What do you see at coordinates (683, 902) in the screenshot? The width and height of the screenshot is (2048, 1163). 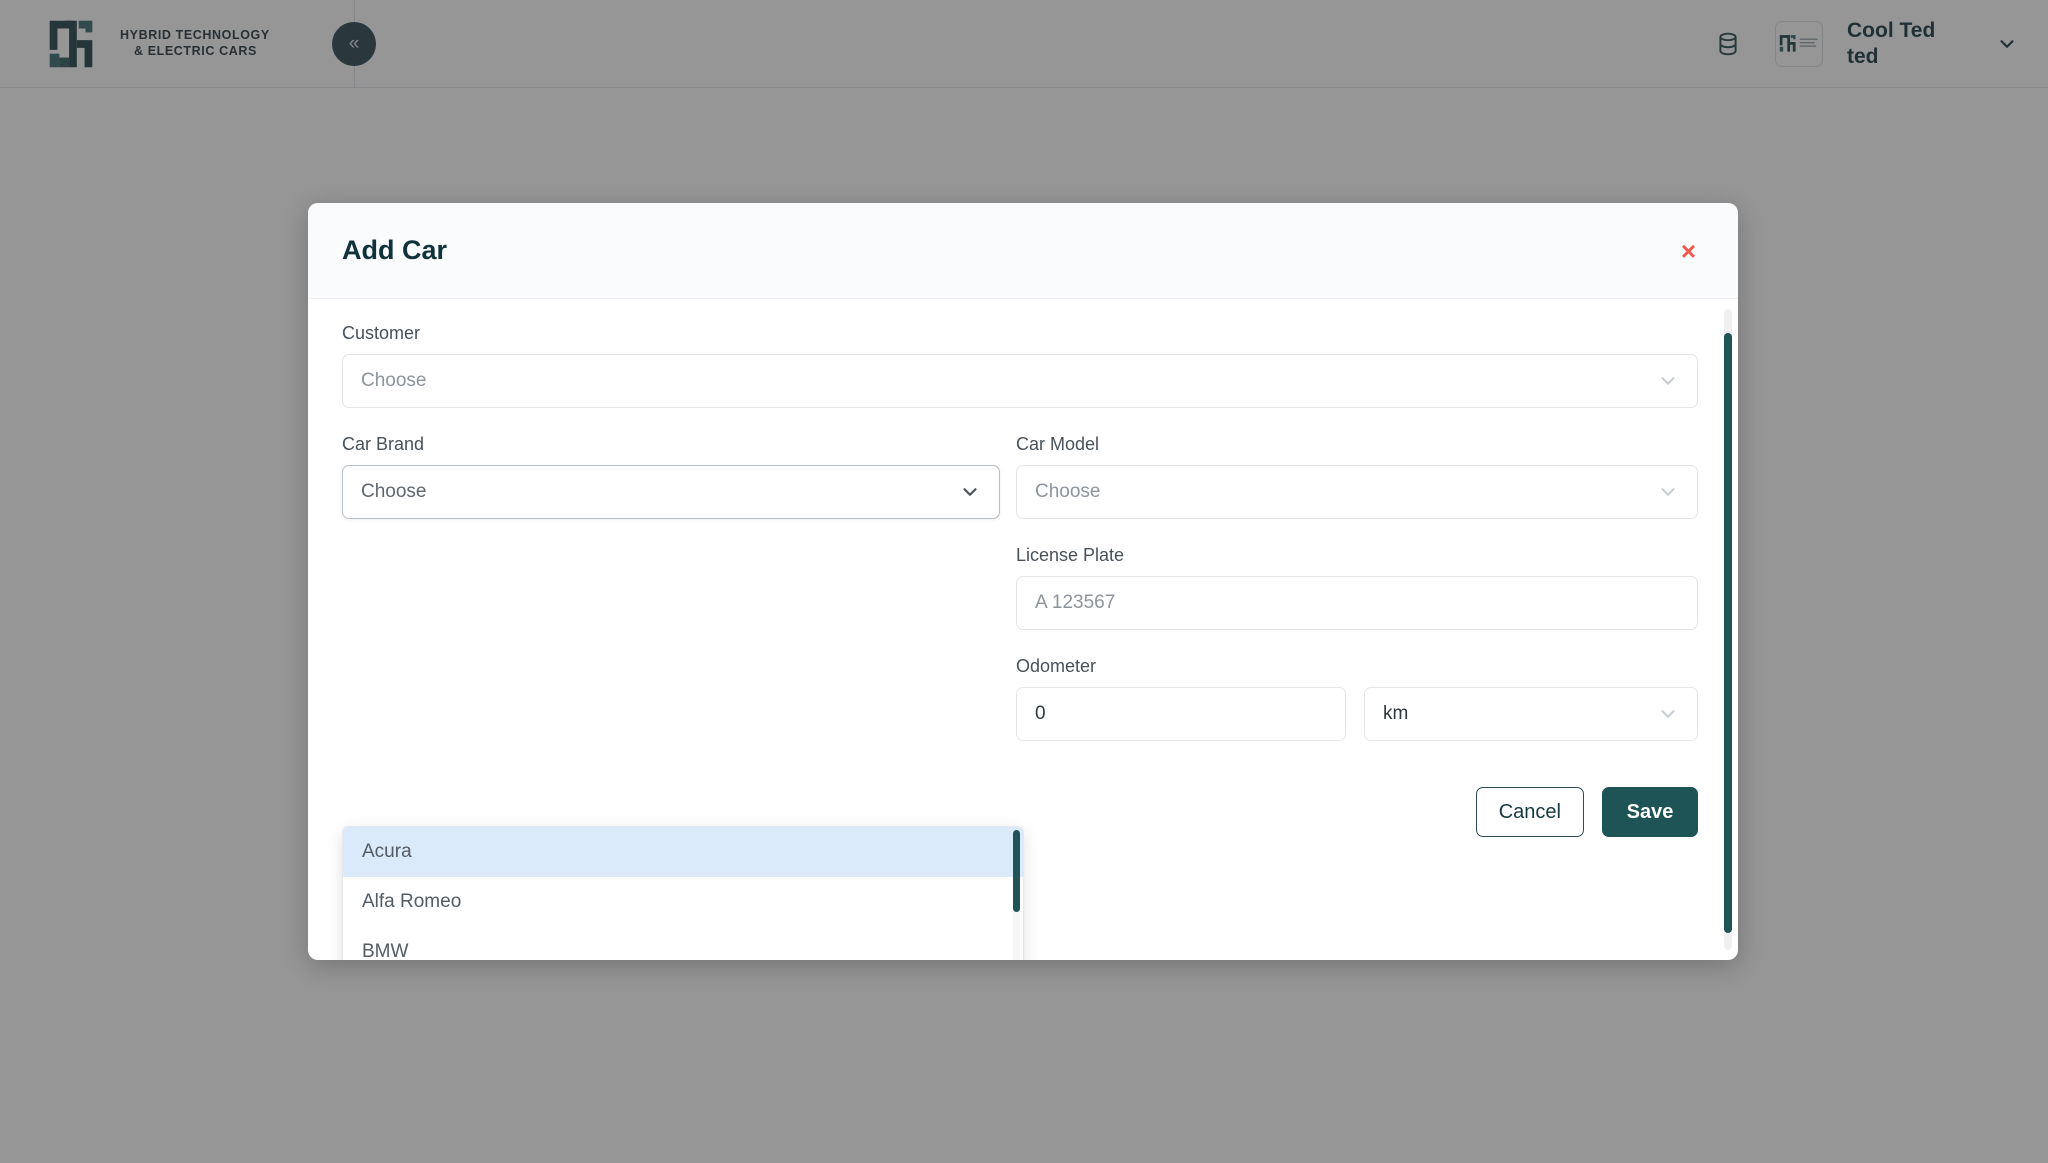 I see `car-brand-option: Alfa Romeo` at bounding box center [683, 902].